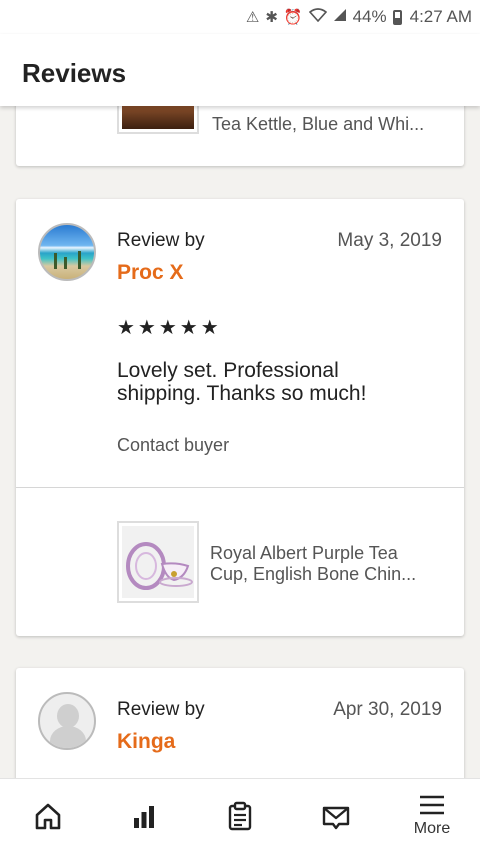 The width and height of the screenshot is (480, 853). I want to click on envelope-icon, so click(336, 818).